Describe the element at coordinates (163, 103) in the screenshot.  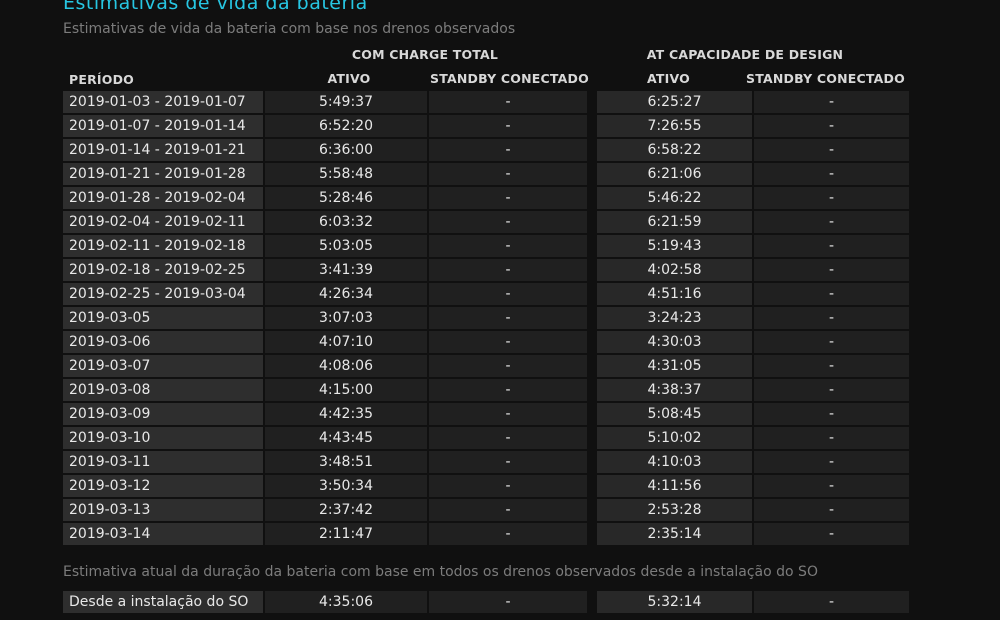
I see `period-cell: 2019-01-03 - 2019-01-07` at that location.